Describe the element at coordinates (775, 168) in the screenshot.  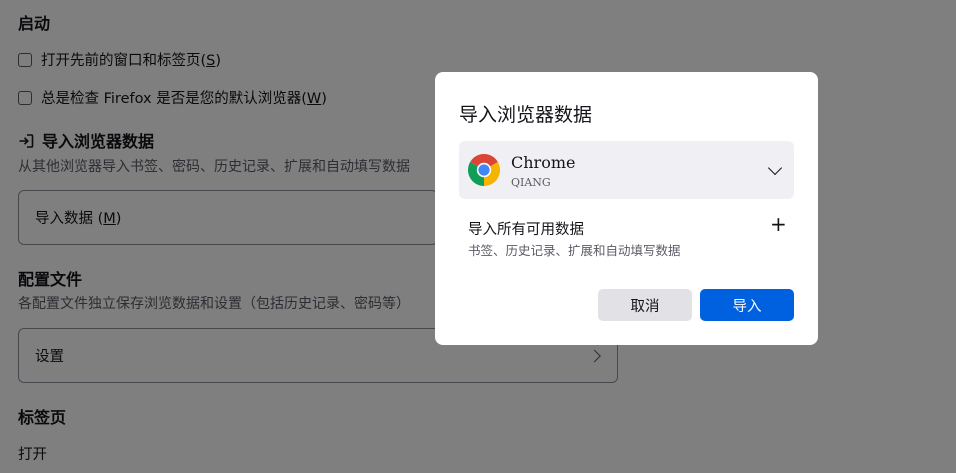
I see `chevron-down-icon` at that location.